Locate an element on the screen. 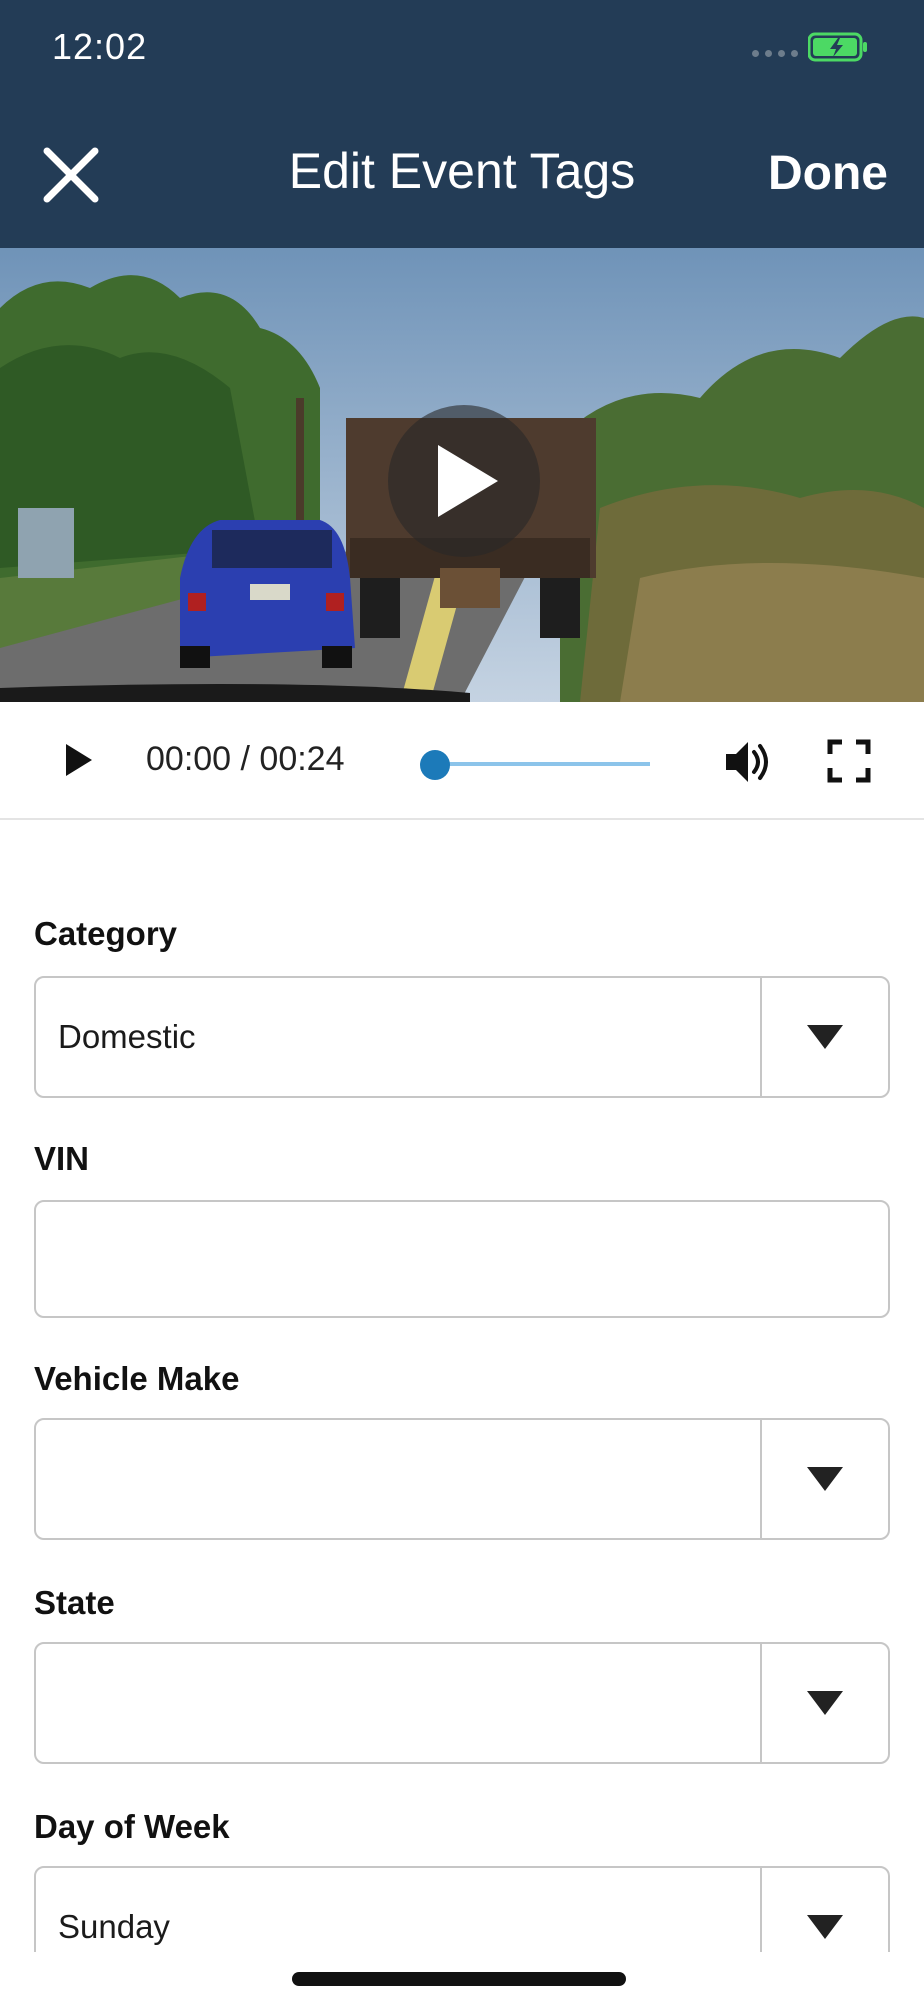 This screenshot has width=924, height=2000. fullscreen-button is located at coordinates (849, 761).